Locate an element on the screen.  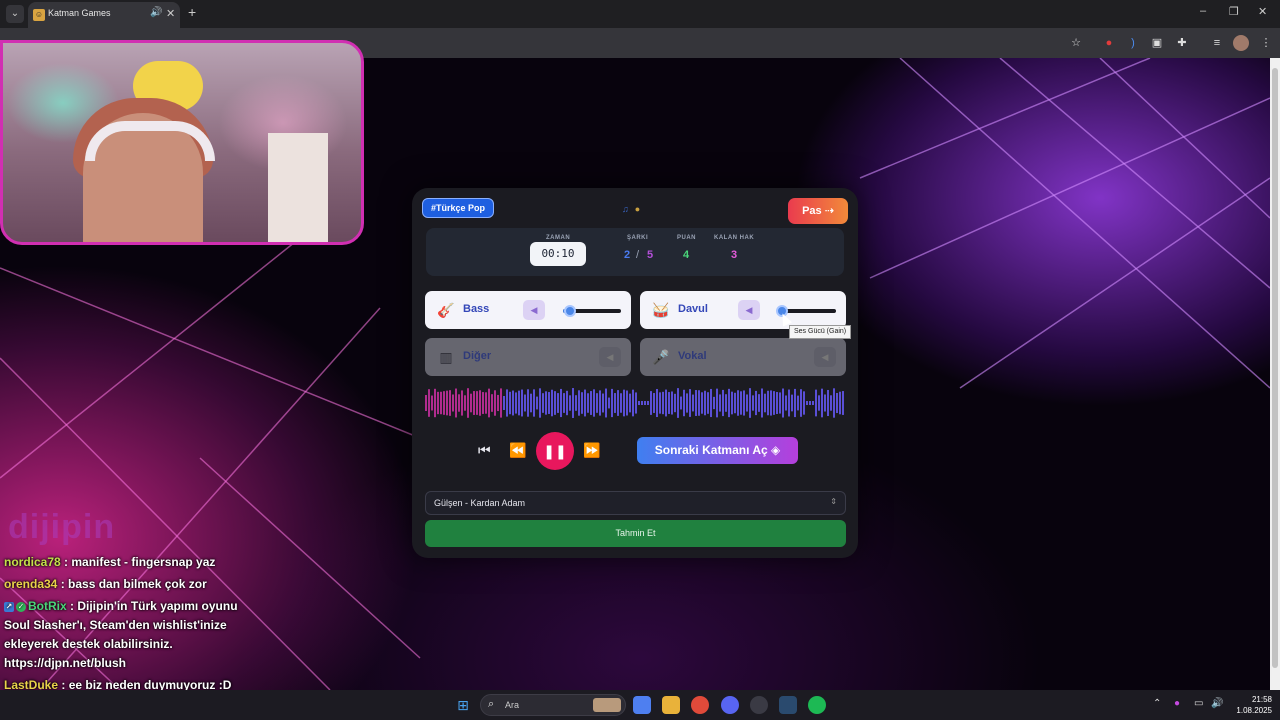
time-label: ZAMAN is located at coordinates (558, 238).